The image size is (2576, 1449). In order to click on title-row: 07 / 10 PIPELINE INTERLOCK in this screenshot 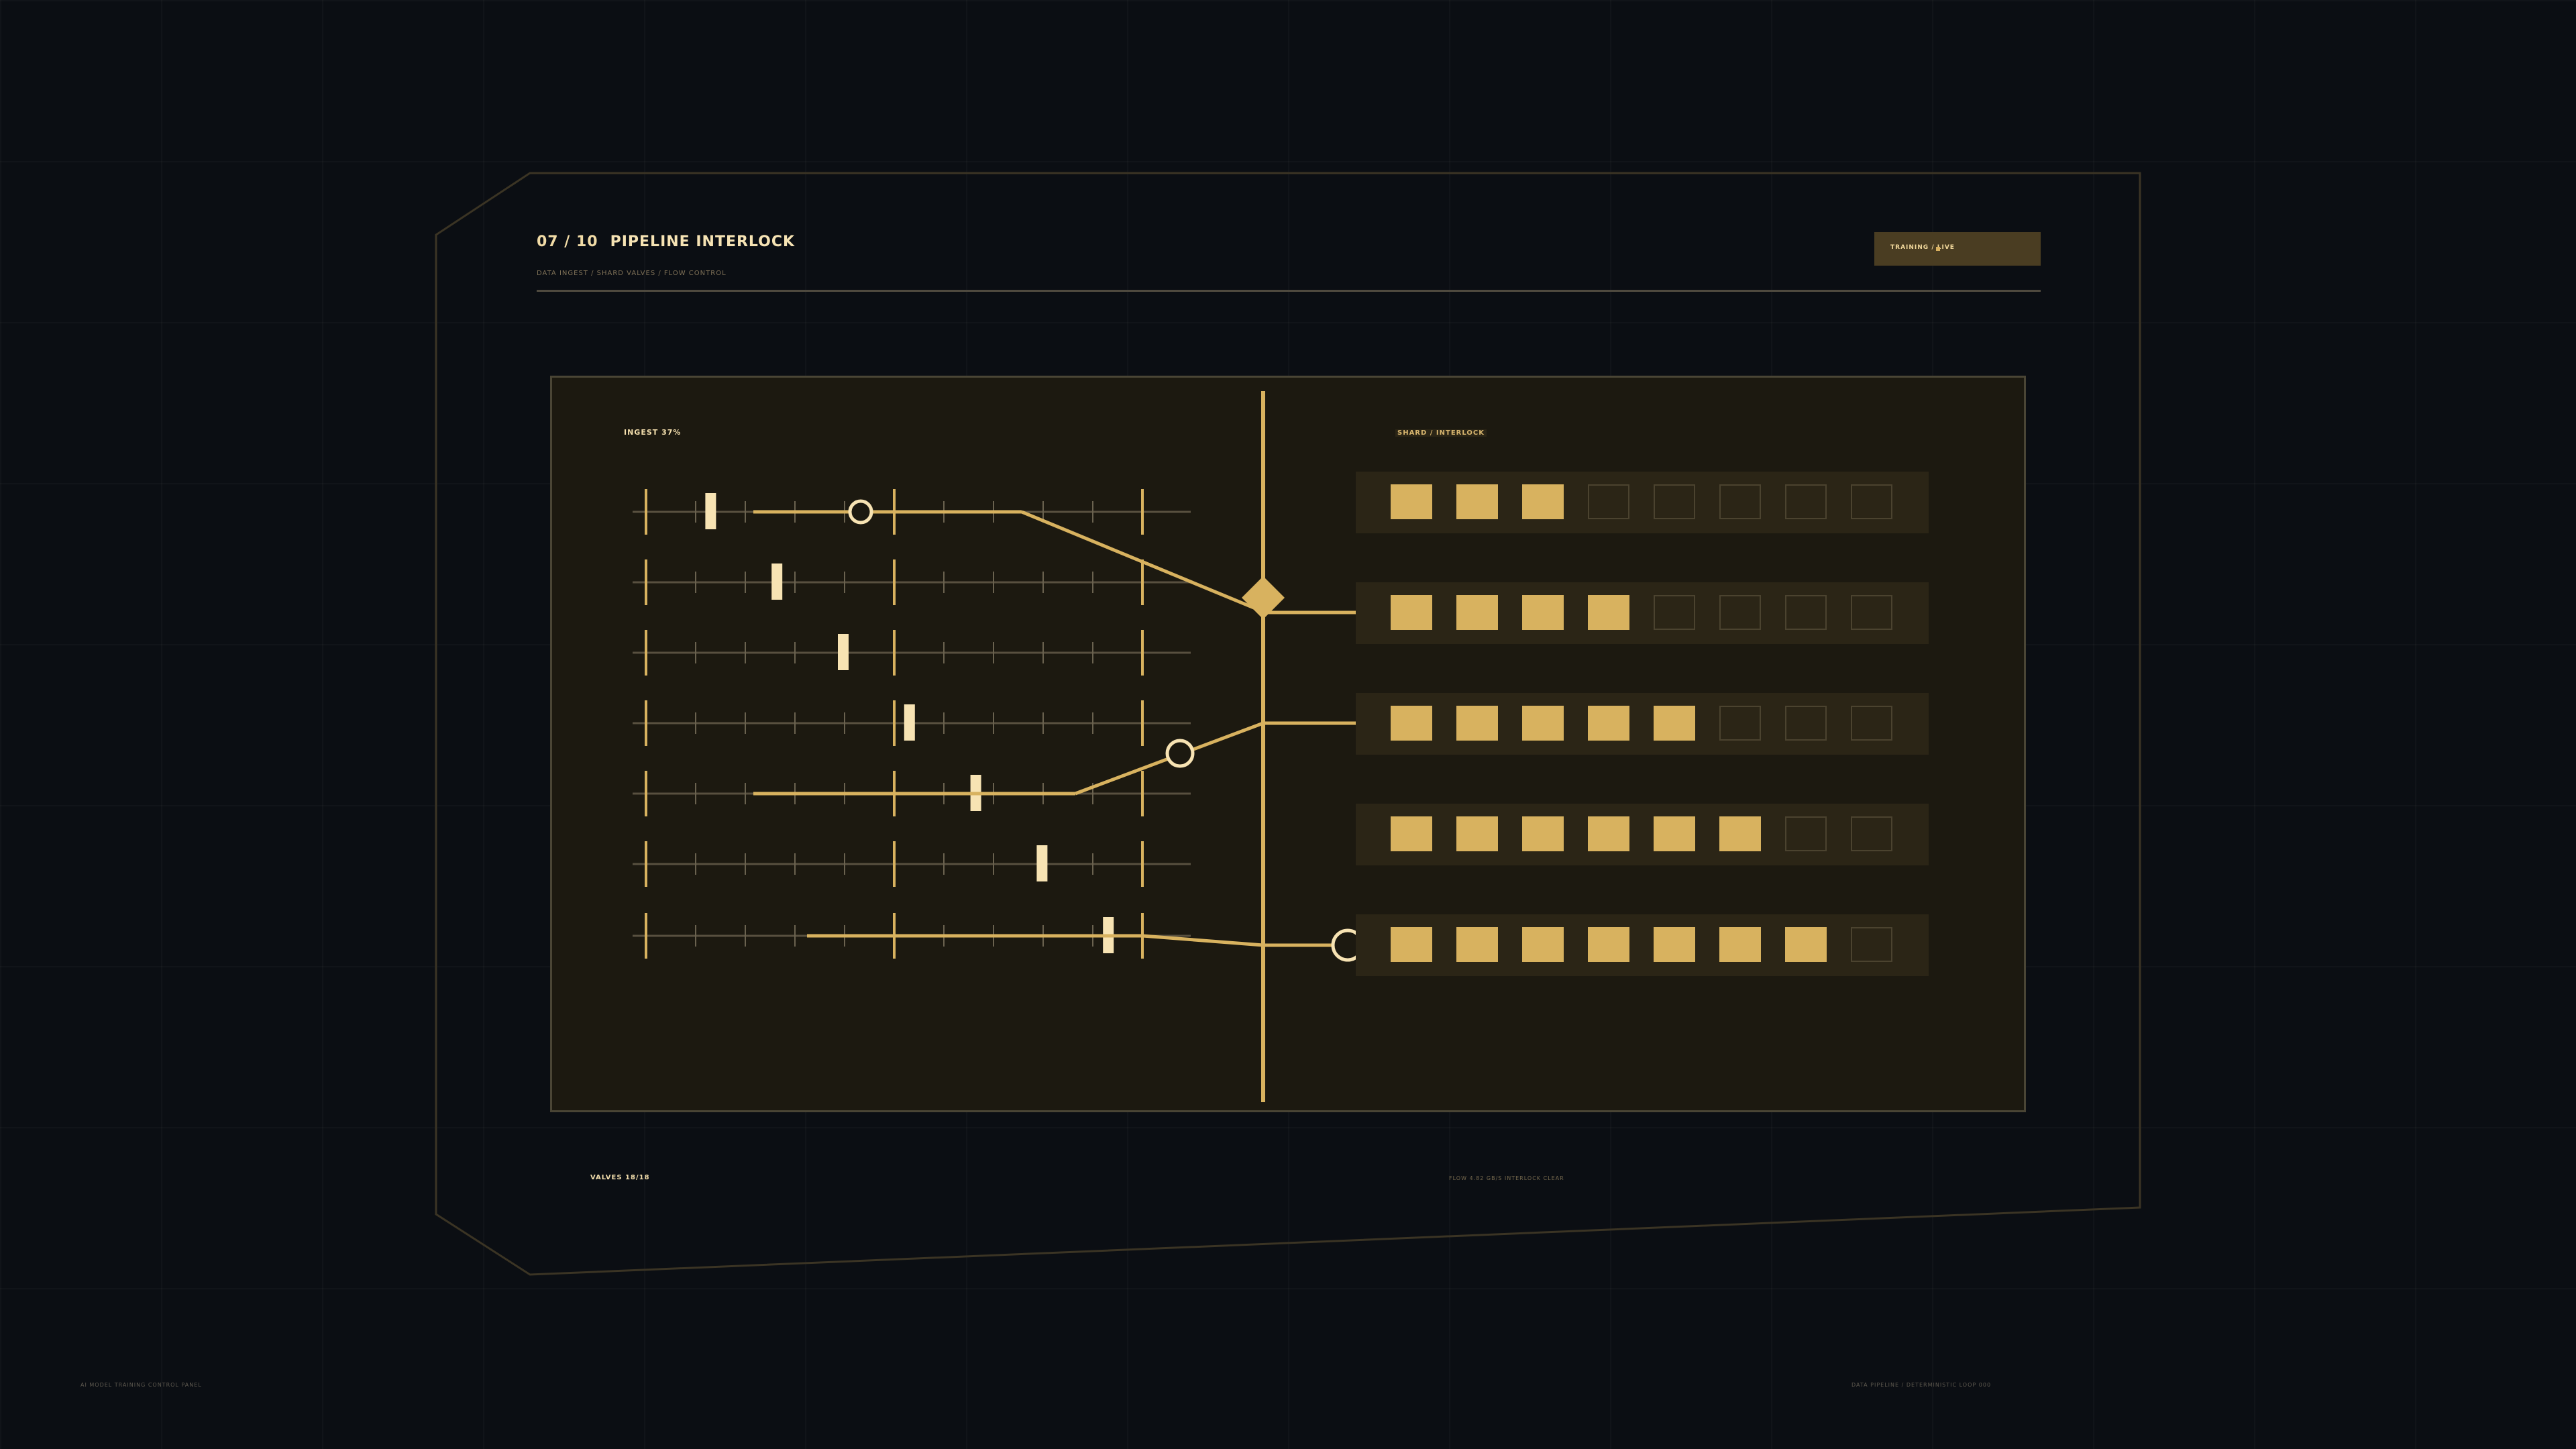, I will do `click(666, 241)`.